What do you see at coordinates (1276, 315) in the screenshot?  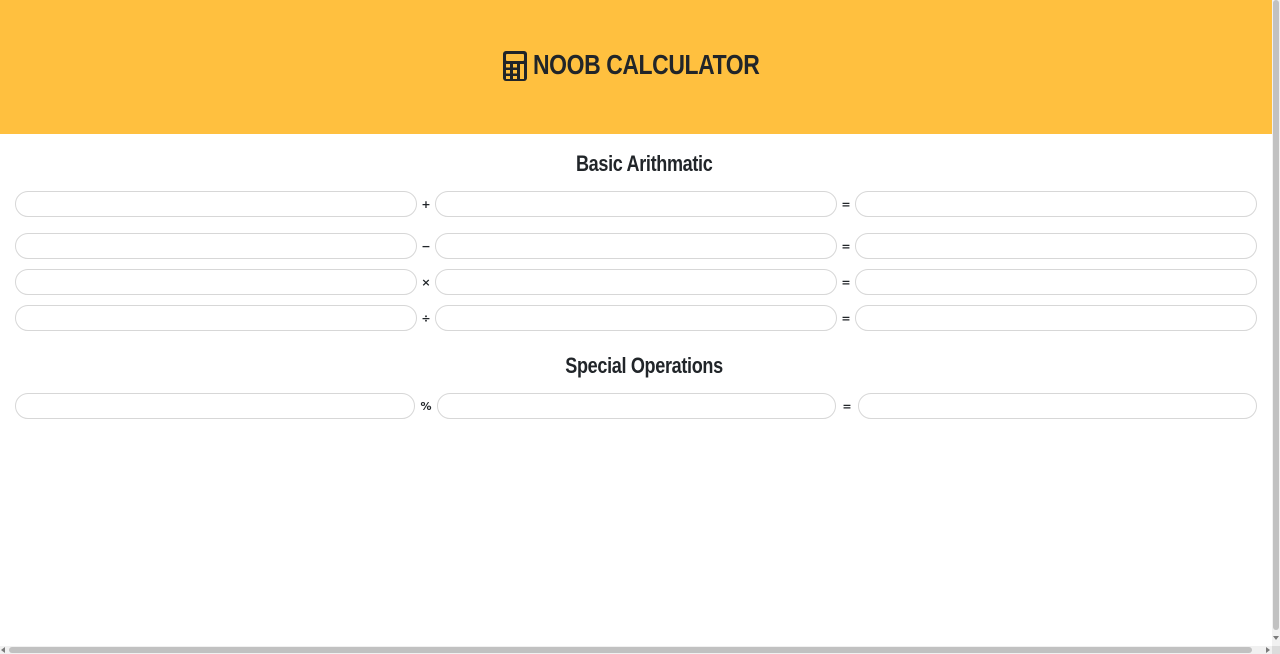 I see `vertical-scrollbar-thumb` at bounding box center [1276, 315].